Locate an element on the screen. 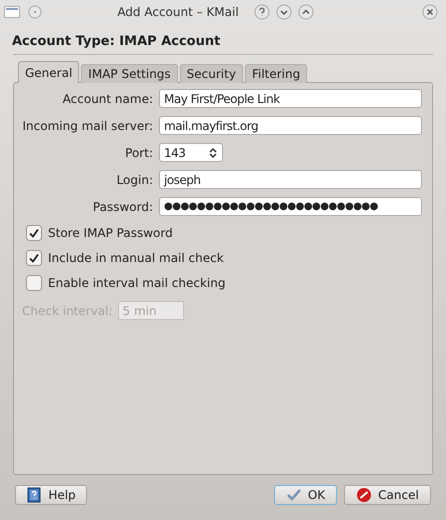 The image size is (446, 520). window-title: Add Account – KMail is located at coordinates (178, 12).